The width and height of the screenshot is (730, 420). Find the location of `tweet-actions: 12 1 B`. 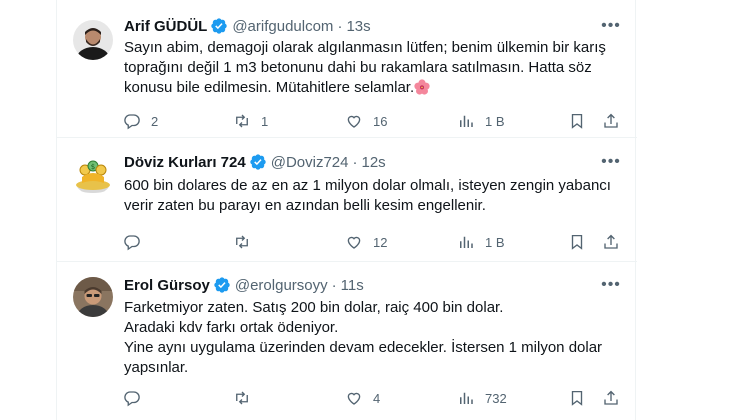

tweet-actions: 12 1 B is located at coordinates (373, 242).